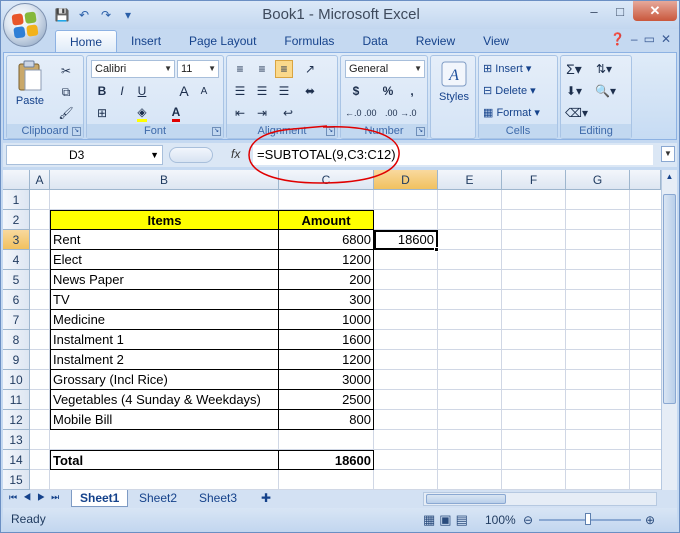 The image size is (680, 533). Describe the element at coordinates (16, 420) in the screenshot. I see `row-header: 12` at that location.